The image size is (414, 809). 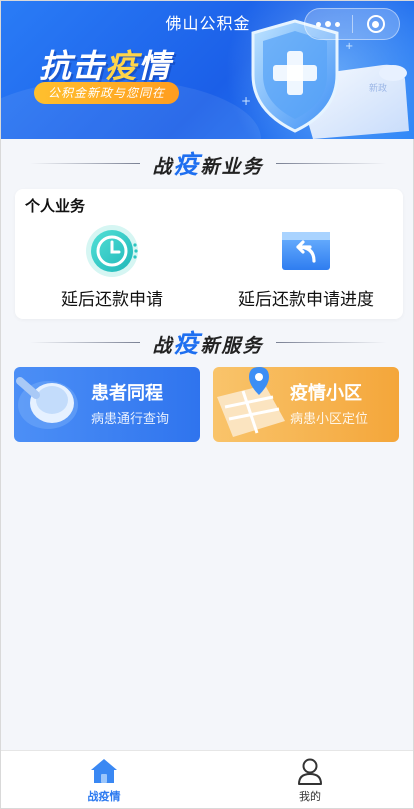 I want to click on return-card-icon, so click(x=306, y=251).